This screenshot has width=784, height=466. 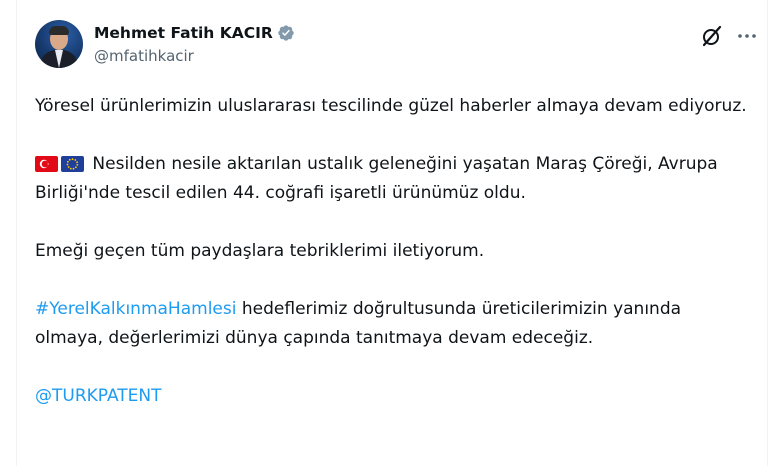 I want to click on eu-flag-icon, so click(x=72, y=164).